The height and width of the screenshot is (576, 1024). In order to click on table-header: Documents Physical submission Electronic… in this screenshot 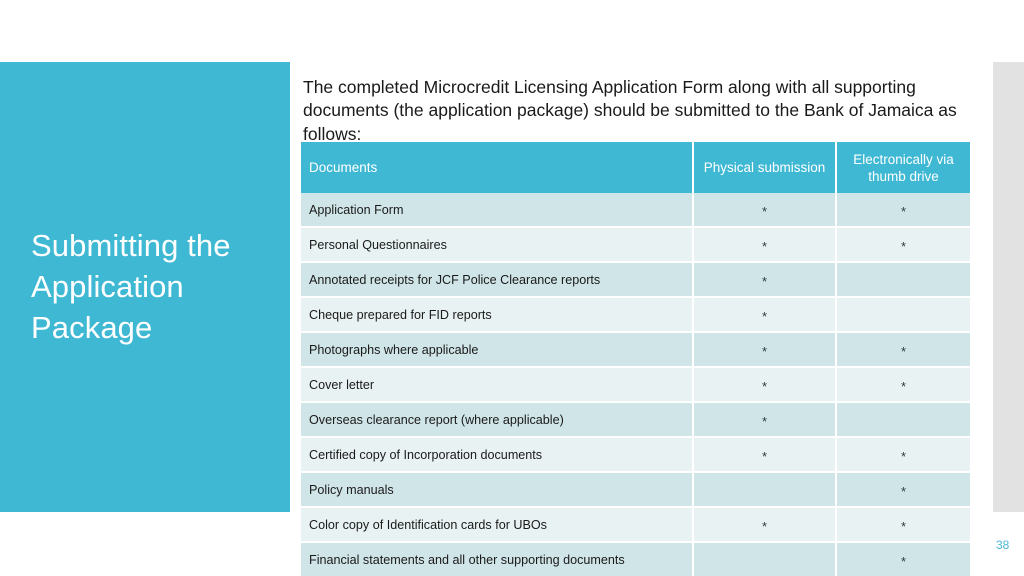, I will do `click(635, 167)`.